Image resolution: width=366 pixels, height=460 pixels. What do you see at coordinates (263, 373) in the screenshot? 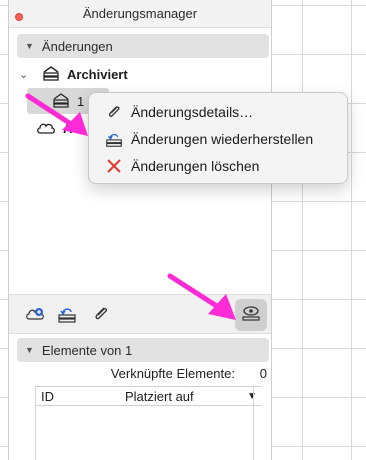
I see `linked-elements-count: 0` at bounding box center [263, 373].